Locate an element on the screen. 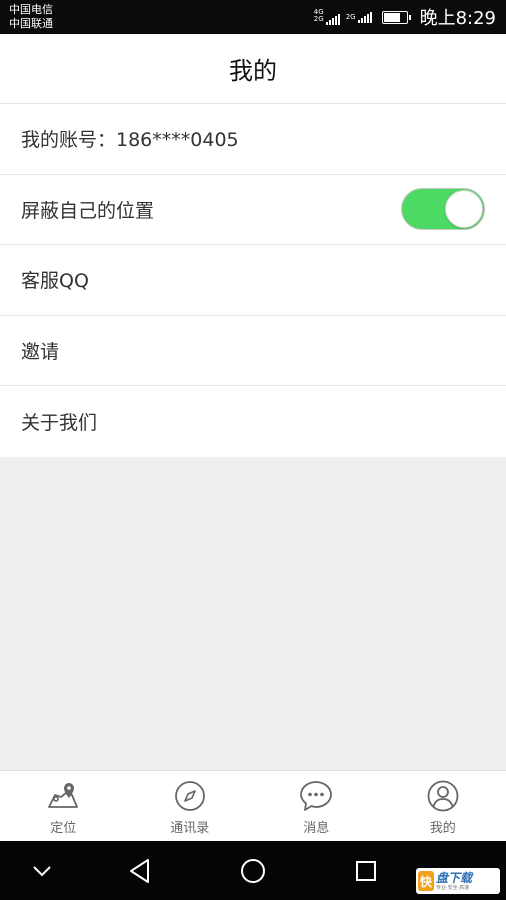 The image size is (506, 900). back-triangle-icon is located at coordinates (139, 870).